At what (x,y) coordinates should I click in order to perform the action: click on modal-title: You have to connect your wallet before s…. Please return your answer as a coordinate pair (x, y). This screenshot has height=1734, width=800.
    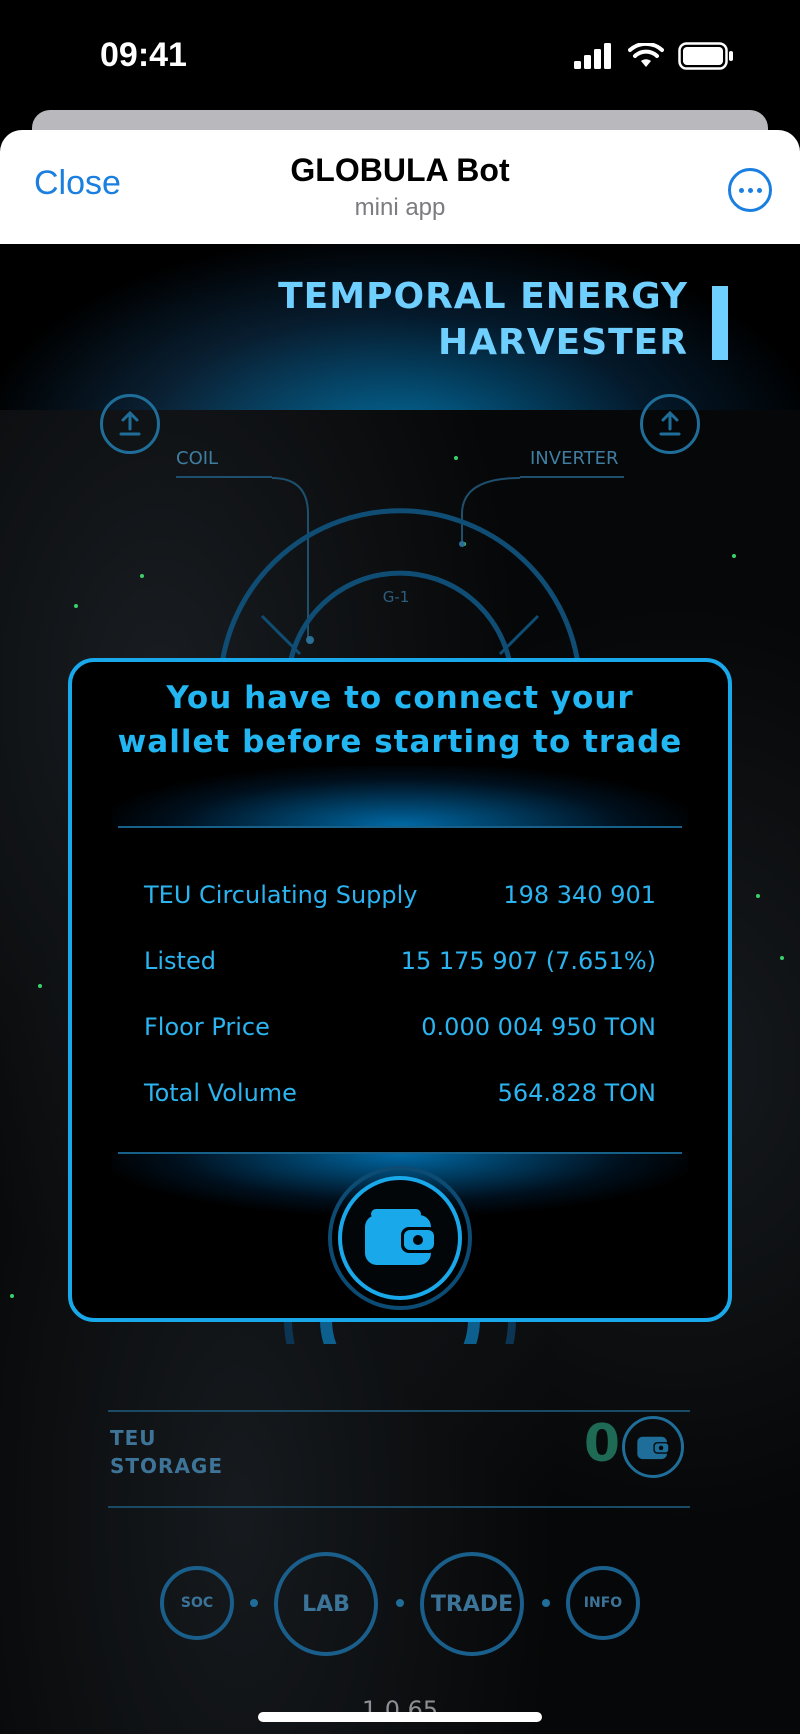
    Looking at the image, I should click on (400, 720).